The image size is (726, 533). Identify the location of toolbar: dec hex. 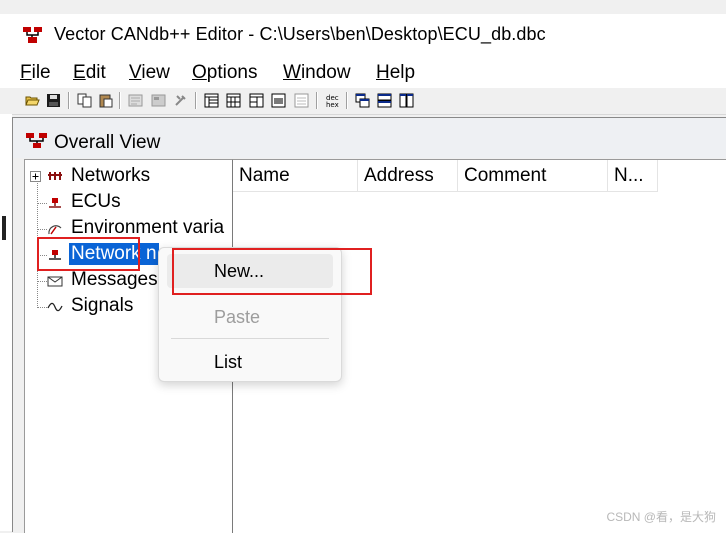
(363, 101).